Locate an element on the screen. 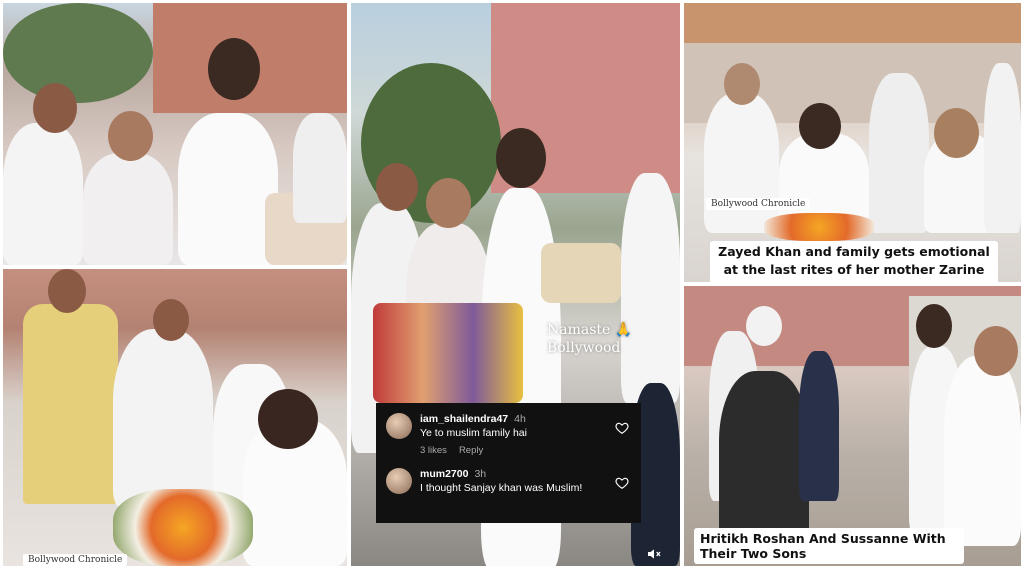 The image size is (1024, 569). comment-text: I thought Sanjay khan was Muslim! is located at coordinates (501, 488).